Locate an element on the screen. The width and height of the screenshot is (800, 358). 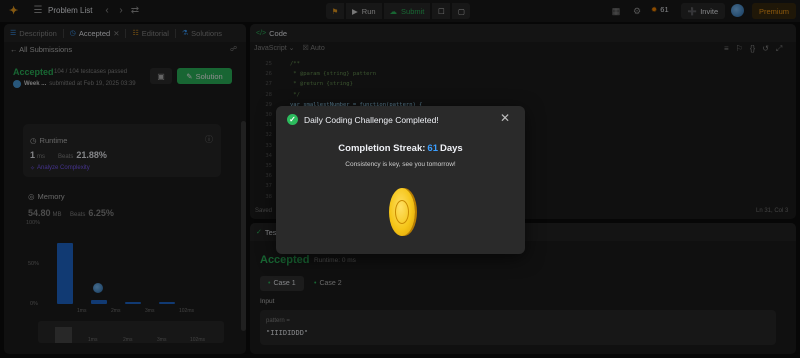
streak-value: 61 is located at coordinates (432, 148).